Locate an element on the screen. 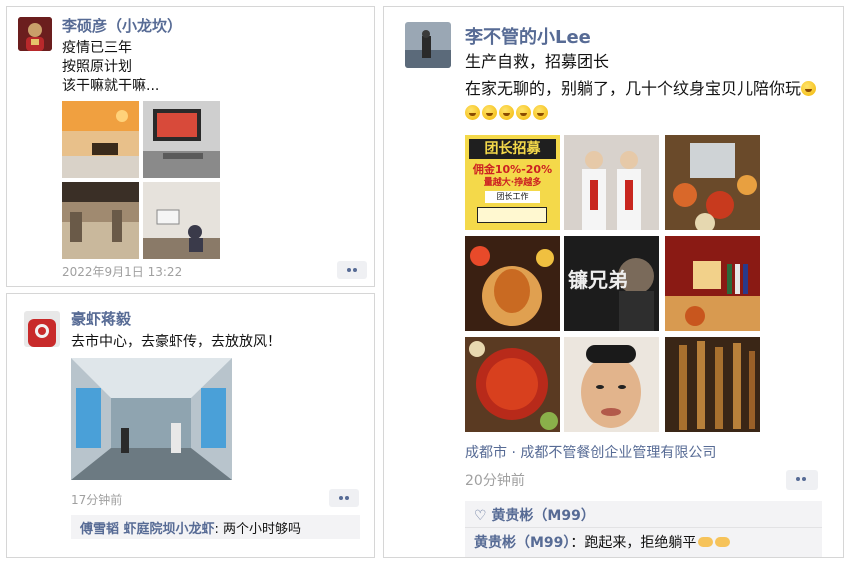 This screenshot has width=850, height=564. divider is located at coordinates (643, 527).